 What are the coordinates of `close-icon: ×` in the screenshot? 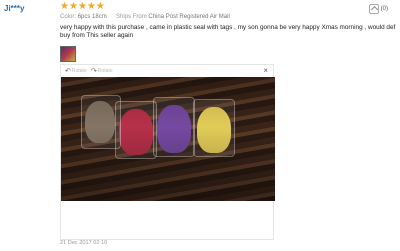 It's located at (265, 70).